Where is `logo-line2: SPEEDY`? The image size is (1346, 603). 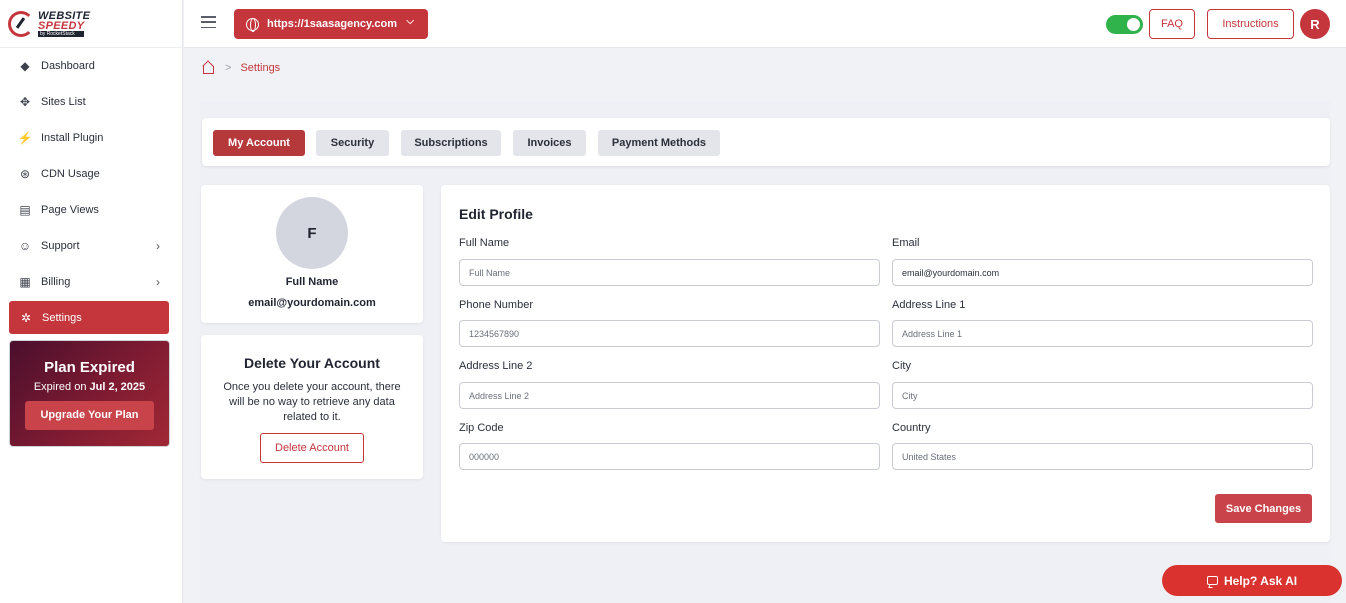
logo-line2: SPEEDY is located at coordinates (61, 25).